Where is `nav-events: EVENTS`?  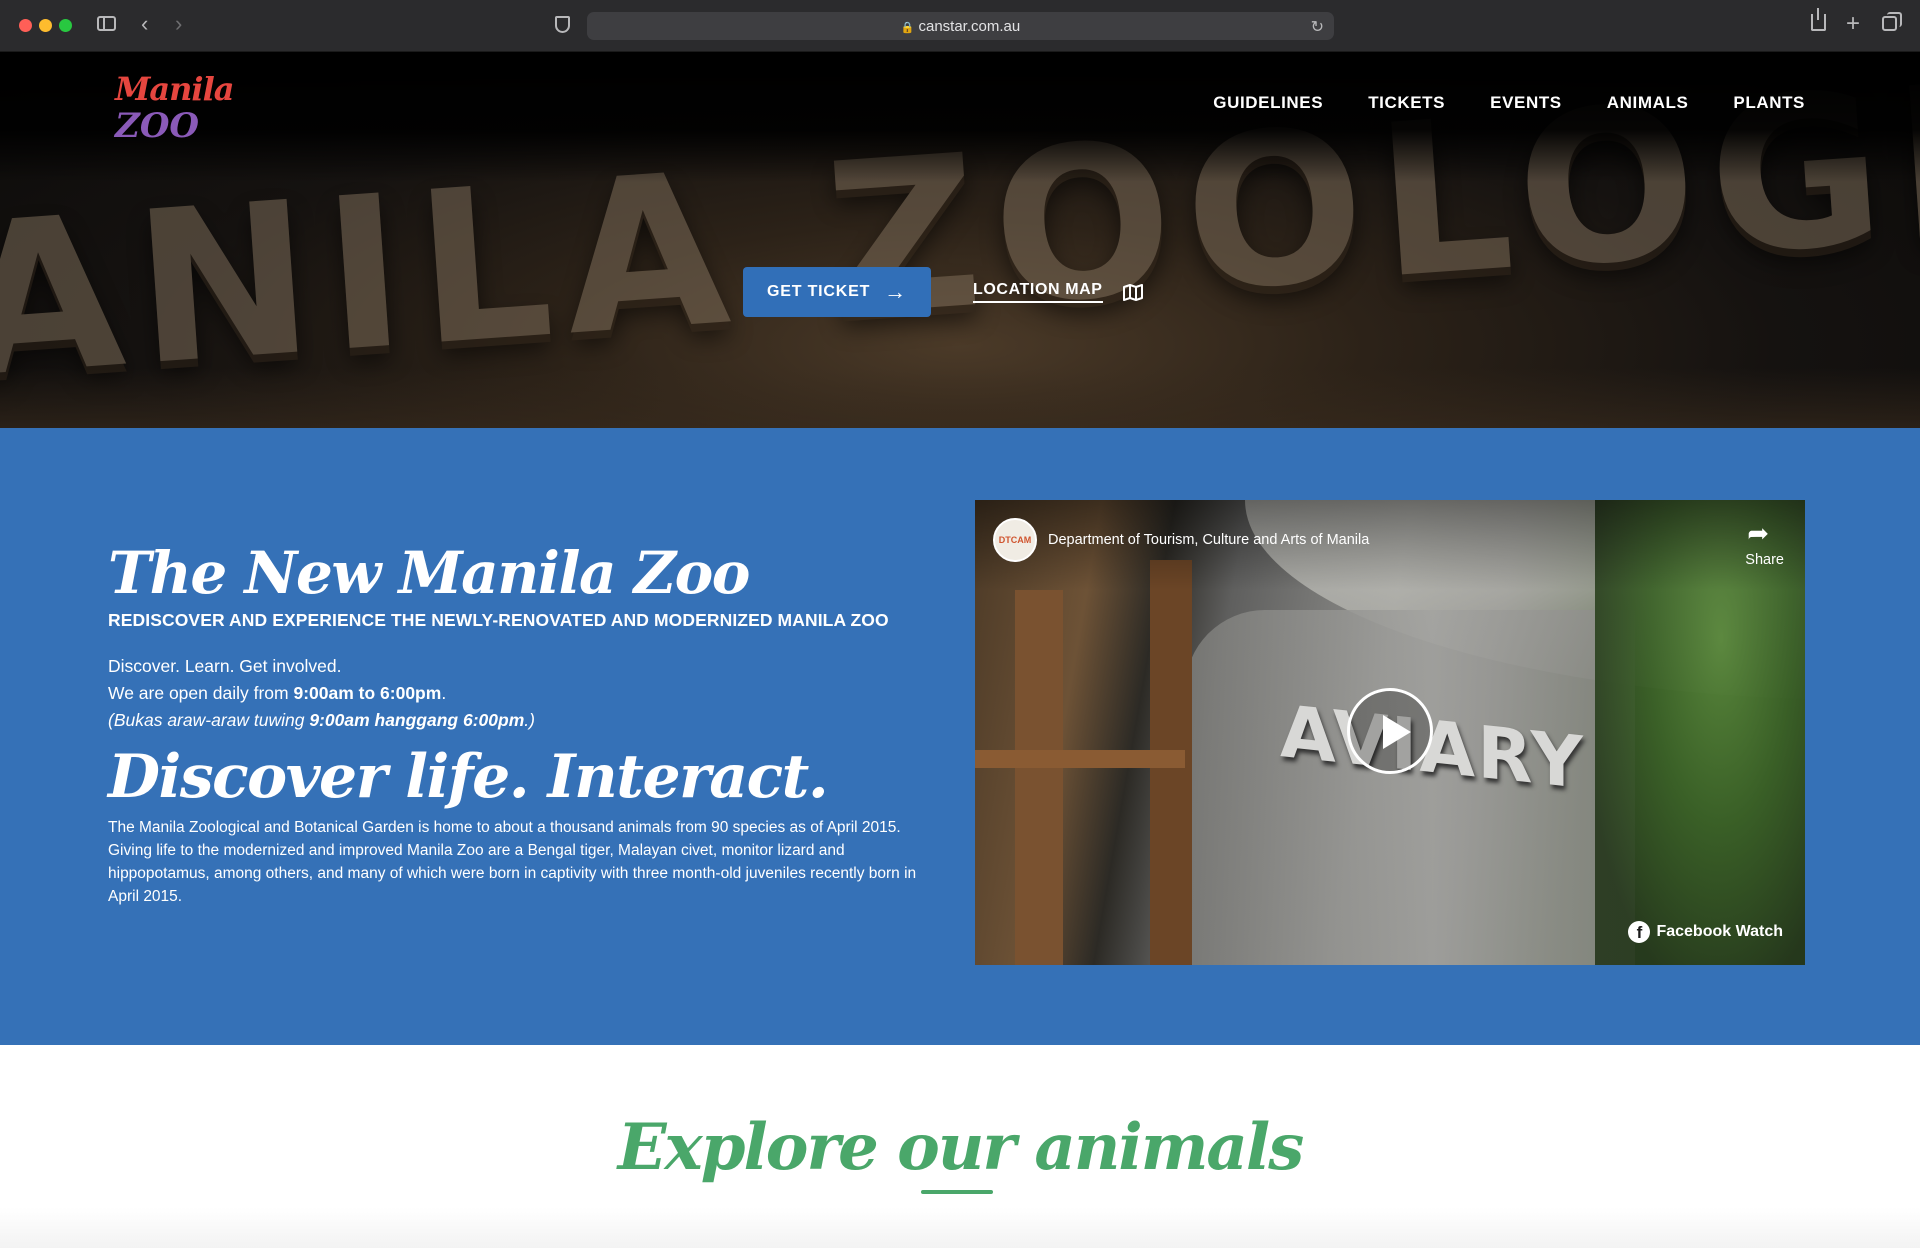
nav-events: EVENTS is located at coordinates (1526, 103).